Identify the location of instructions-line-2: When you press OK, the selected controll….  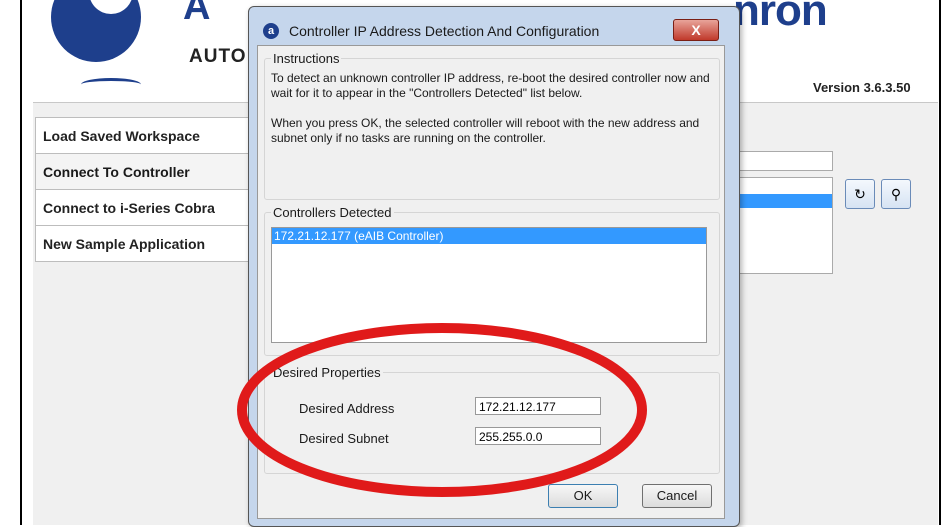
(485, 130).